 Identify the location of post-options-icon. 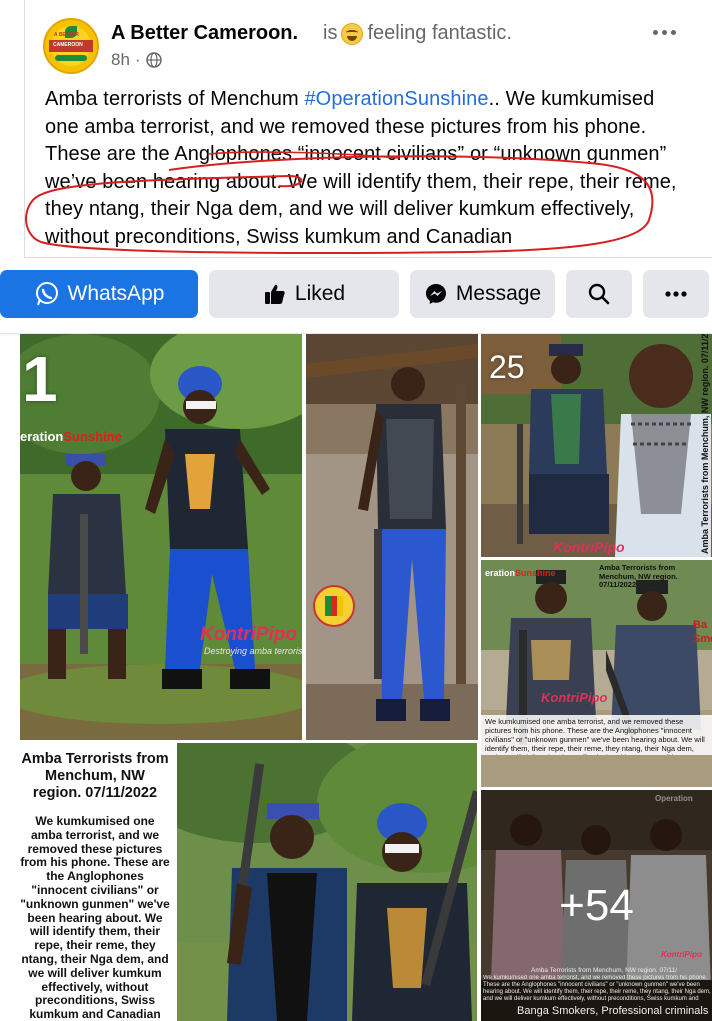
(664, 32).